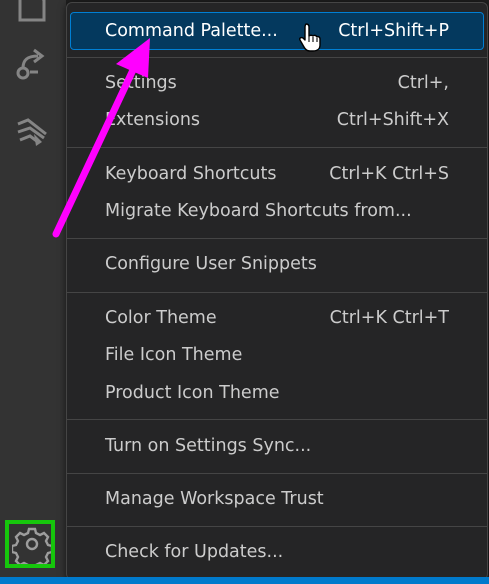  What do you see at coordinates (277, 318) in the screenshot?
I see `menu-item-color-theme: Color Theme Ctrl+K Ctrl+T` at bounding box center [277, 318].